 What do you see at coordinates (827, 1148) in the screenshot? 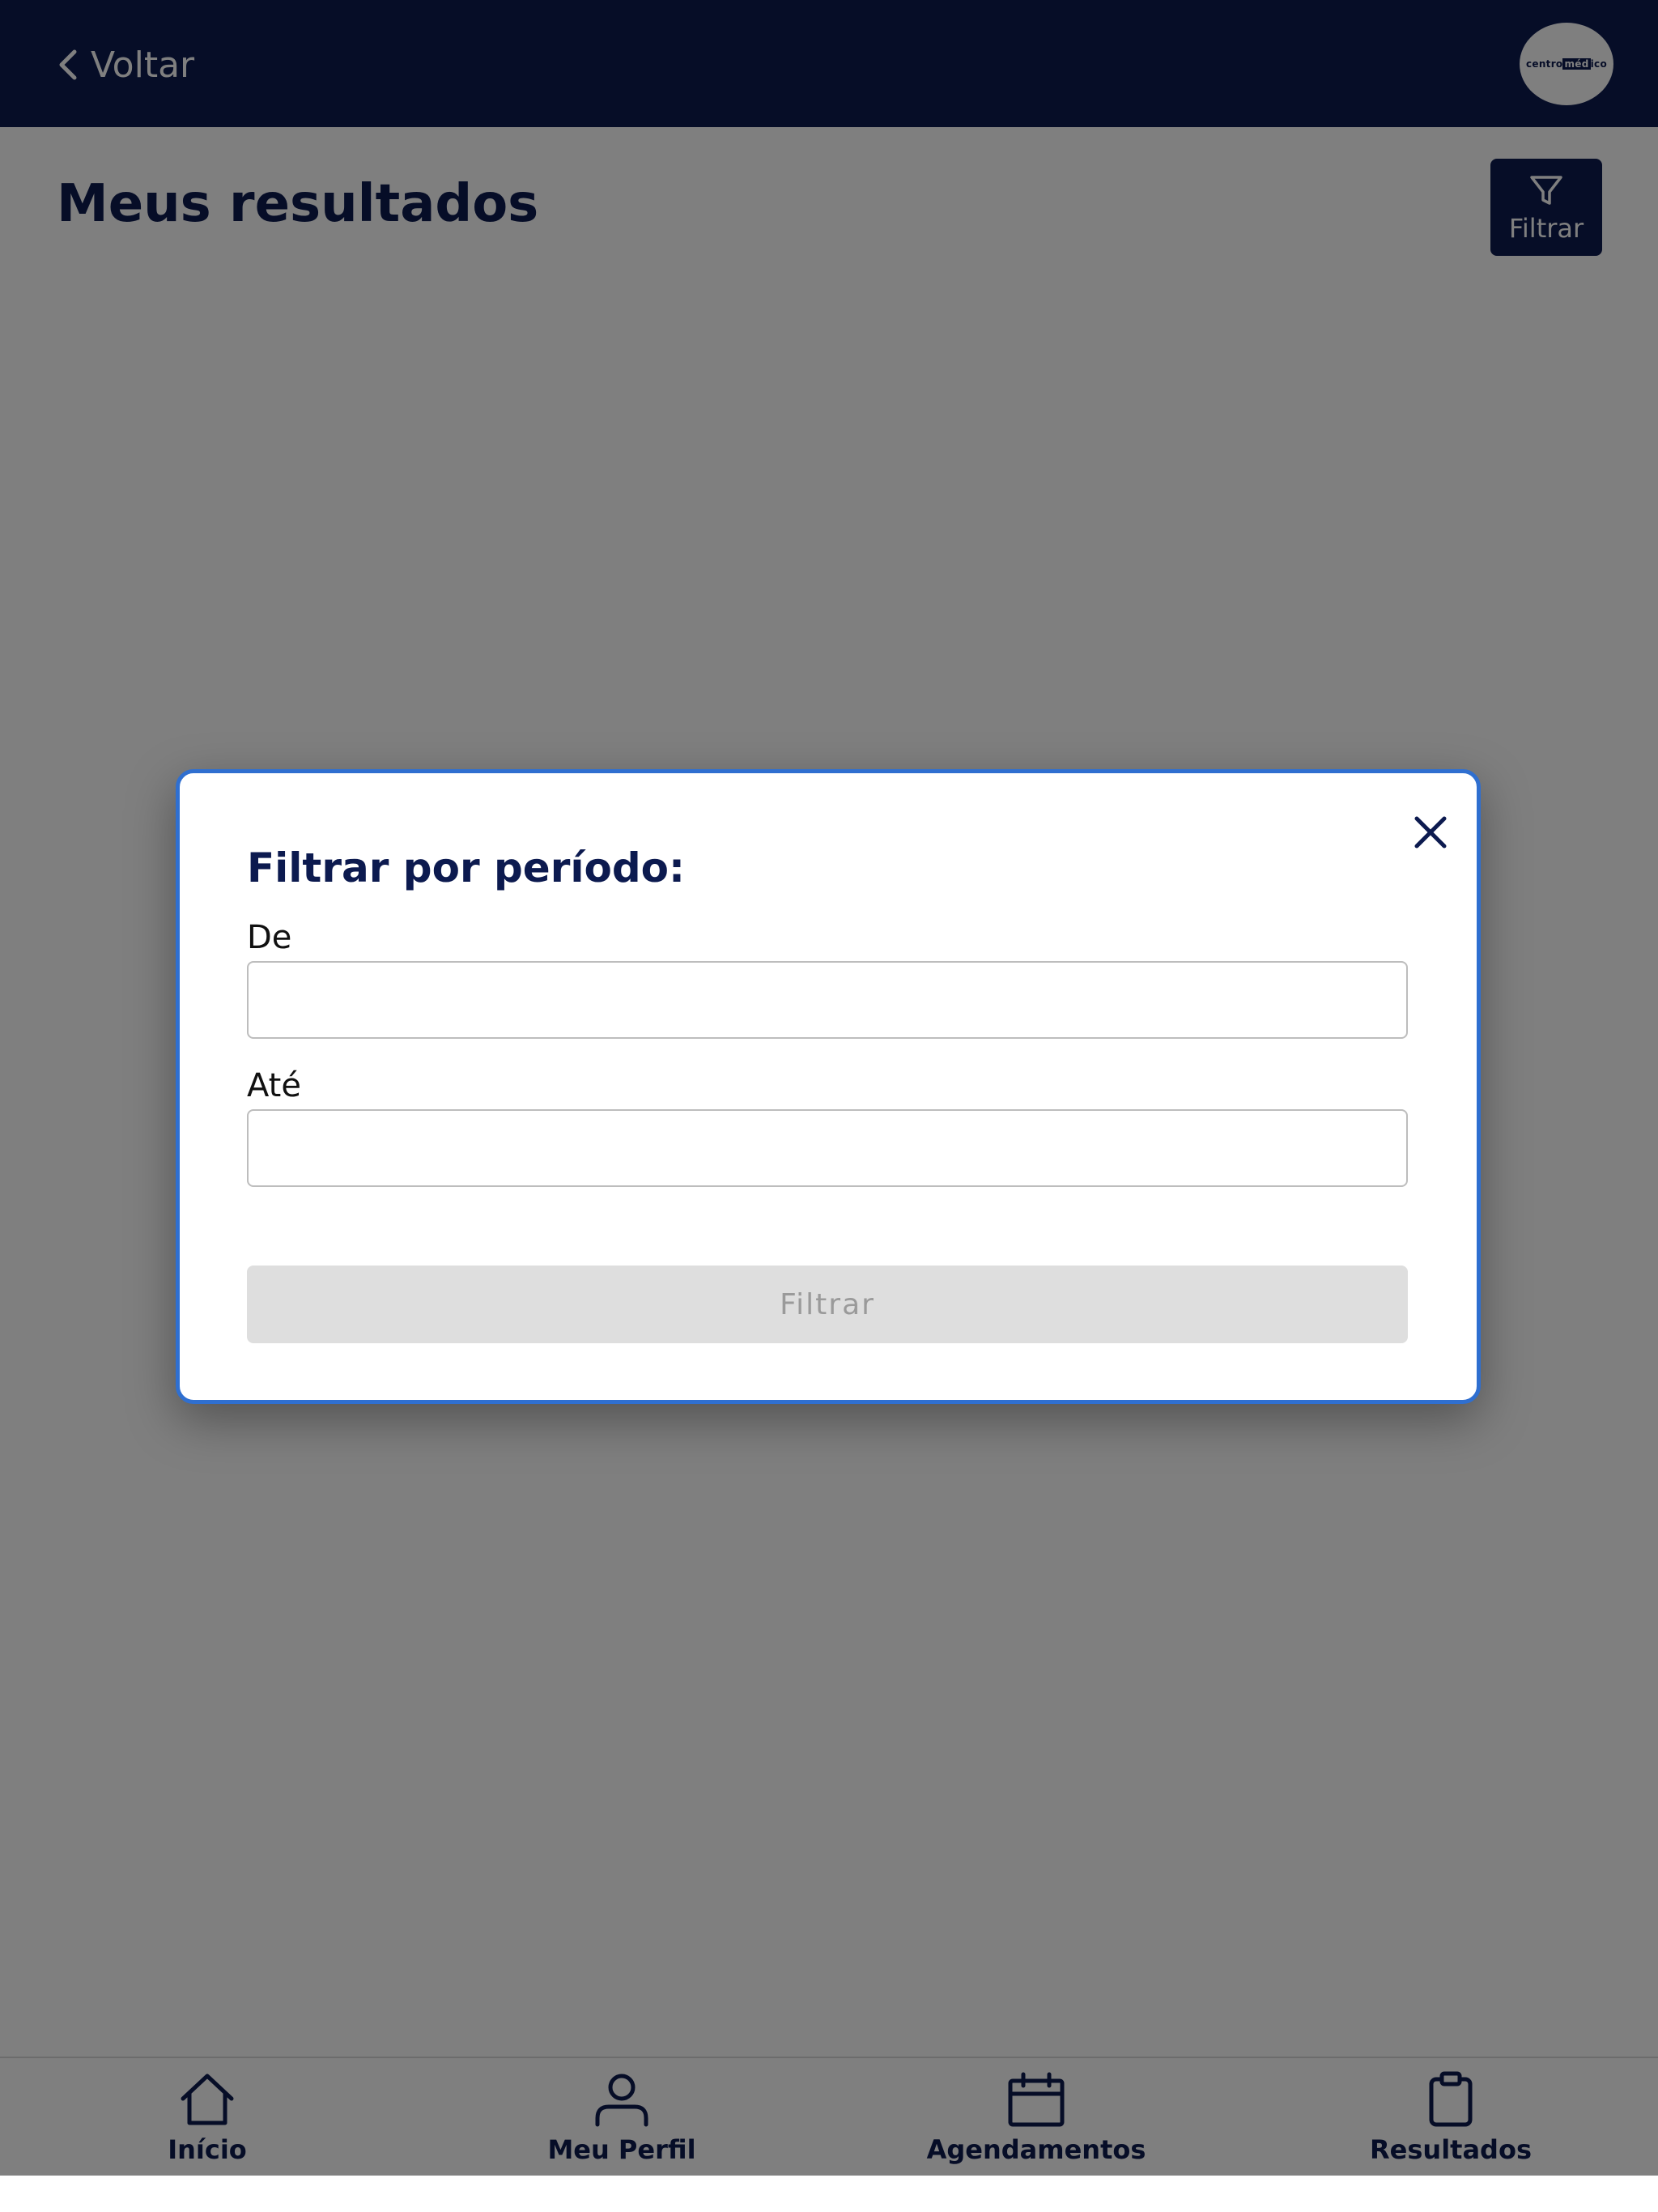
I see `to-date-input` at bounding box center [827, 1148].